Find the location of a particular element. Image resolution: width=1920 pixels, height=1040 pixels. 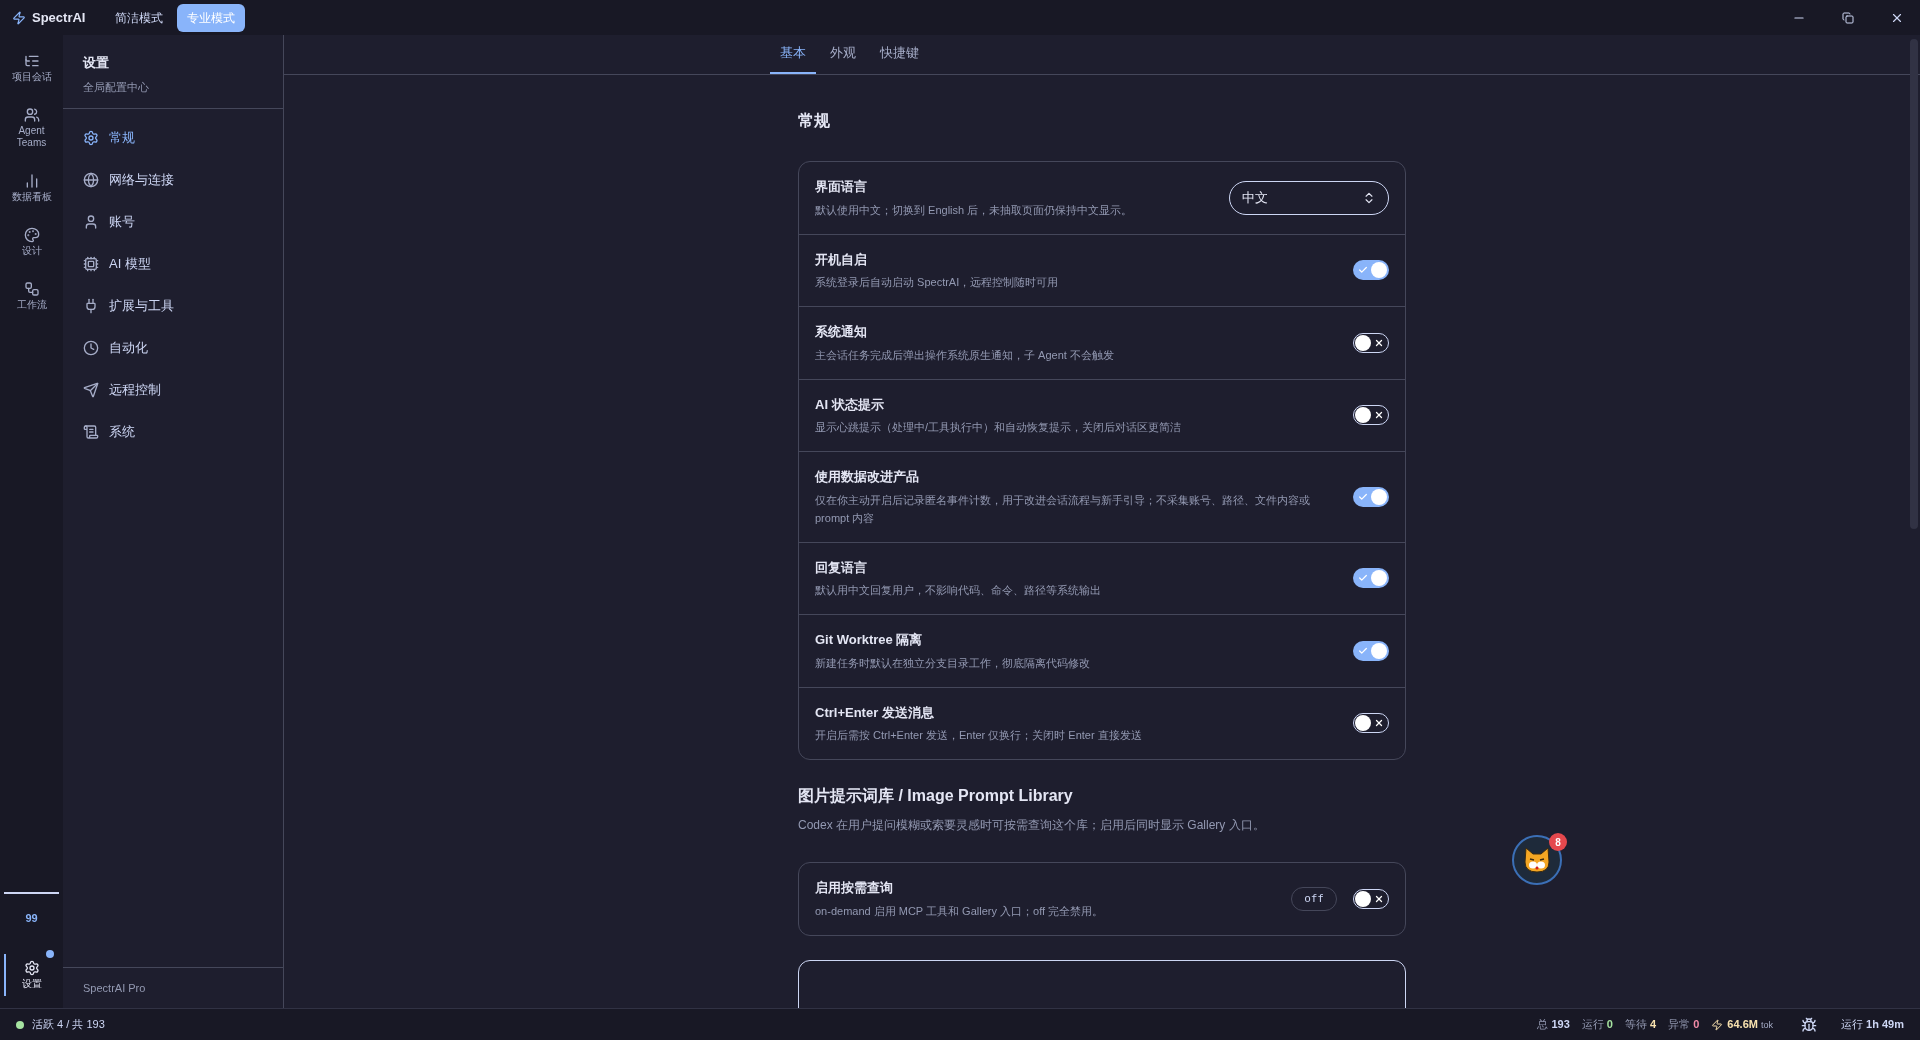

sidebar-subtitle: 全局配置中心 is located at coordinates (116, 87).